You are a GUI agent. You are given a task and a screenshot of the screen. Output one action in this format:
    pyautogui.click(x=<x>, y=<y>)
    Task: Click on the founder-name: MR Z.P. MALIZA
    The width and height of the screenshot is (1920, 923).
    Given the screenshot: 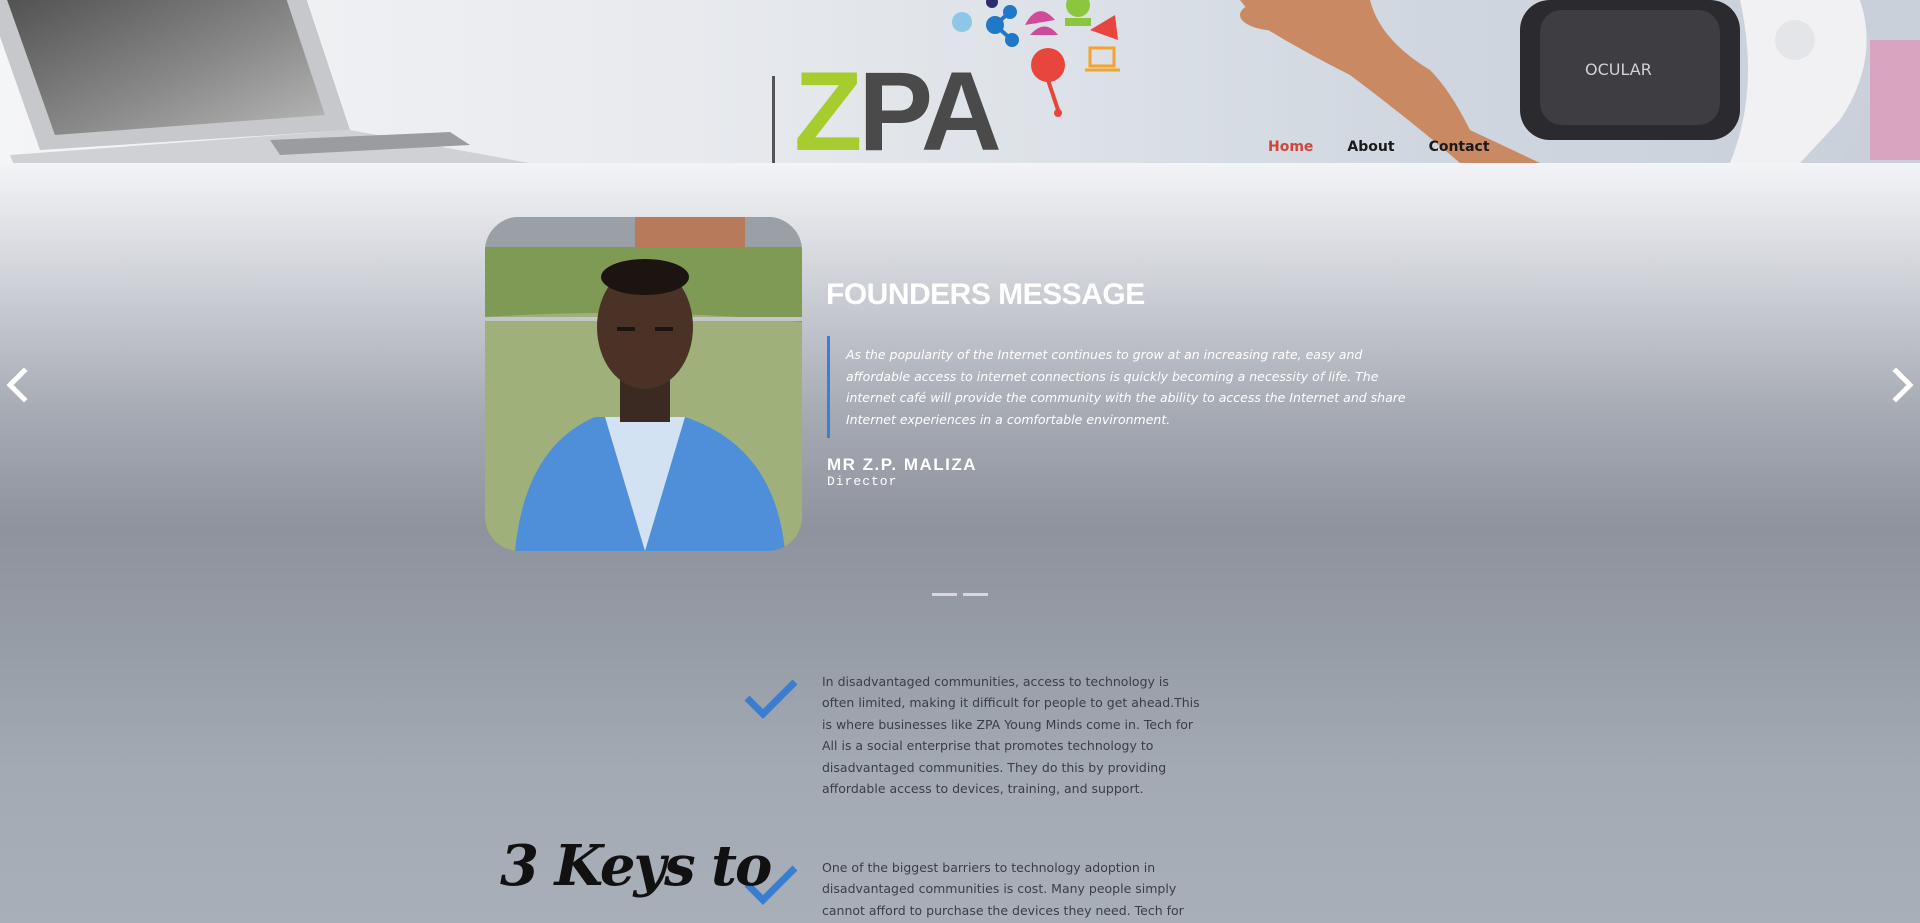 What is the action you would take?
    pyautogui.click(x=902, y=464)
    